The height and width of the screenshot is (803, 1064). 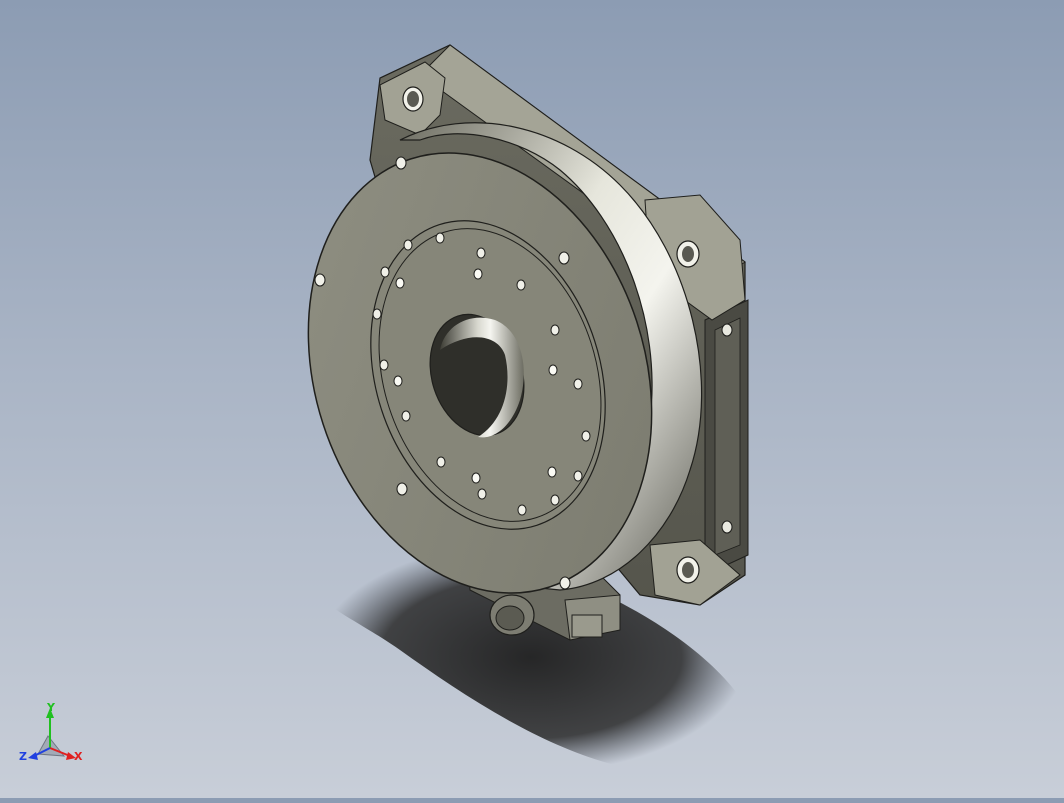 What do you see at coordinates (51, 708) in the screenshot?
I see `y-axis-label: Y` at bounding box center [51, 708].